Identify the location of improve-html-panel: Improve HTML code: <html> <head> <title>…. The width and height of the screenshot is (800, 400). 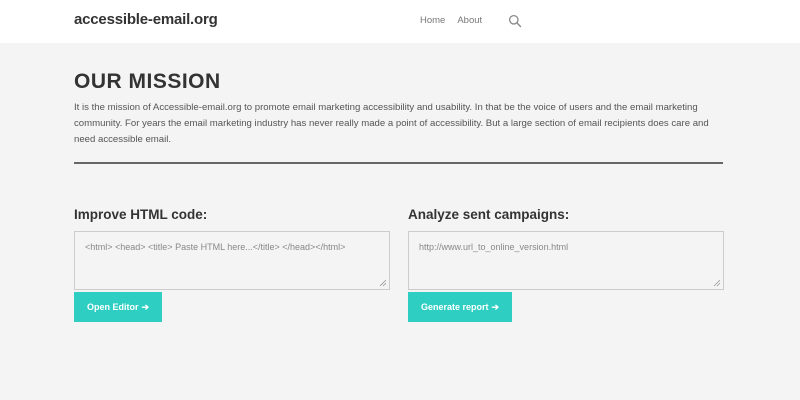
(232, 264).